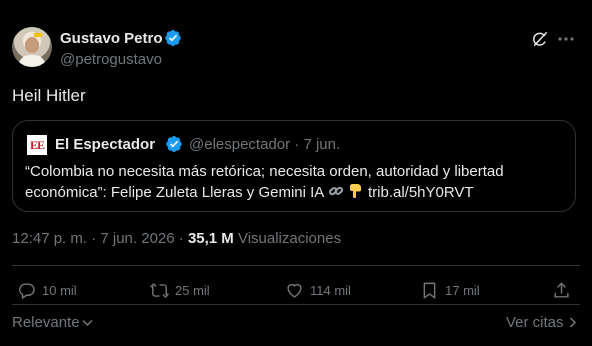 Image resolution: width=592 pixels, height=346 pixels. What do you see at coordinates (111, 59) in the screenshot?
I see `author-handle: @petrogustavo` at bounding box center [111, 59].